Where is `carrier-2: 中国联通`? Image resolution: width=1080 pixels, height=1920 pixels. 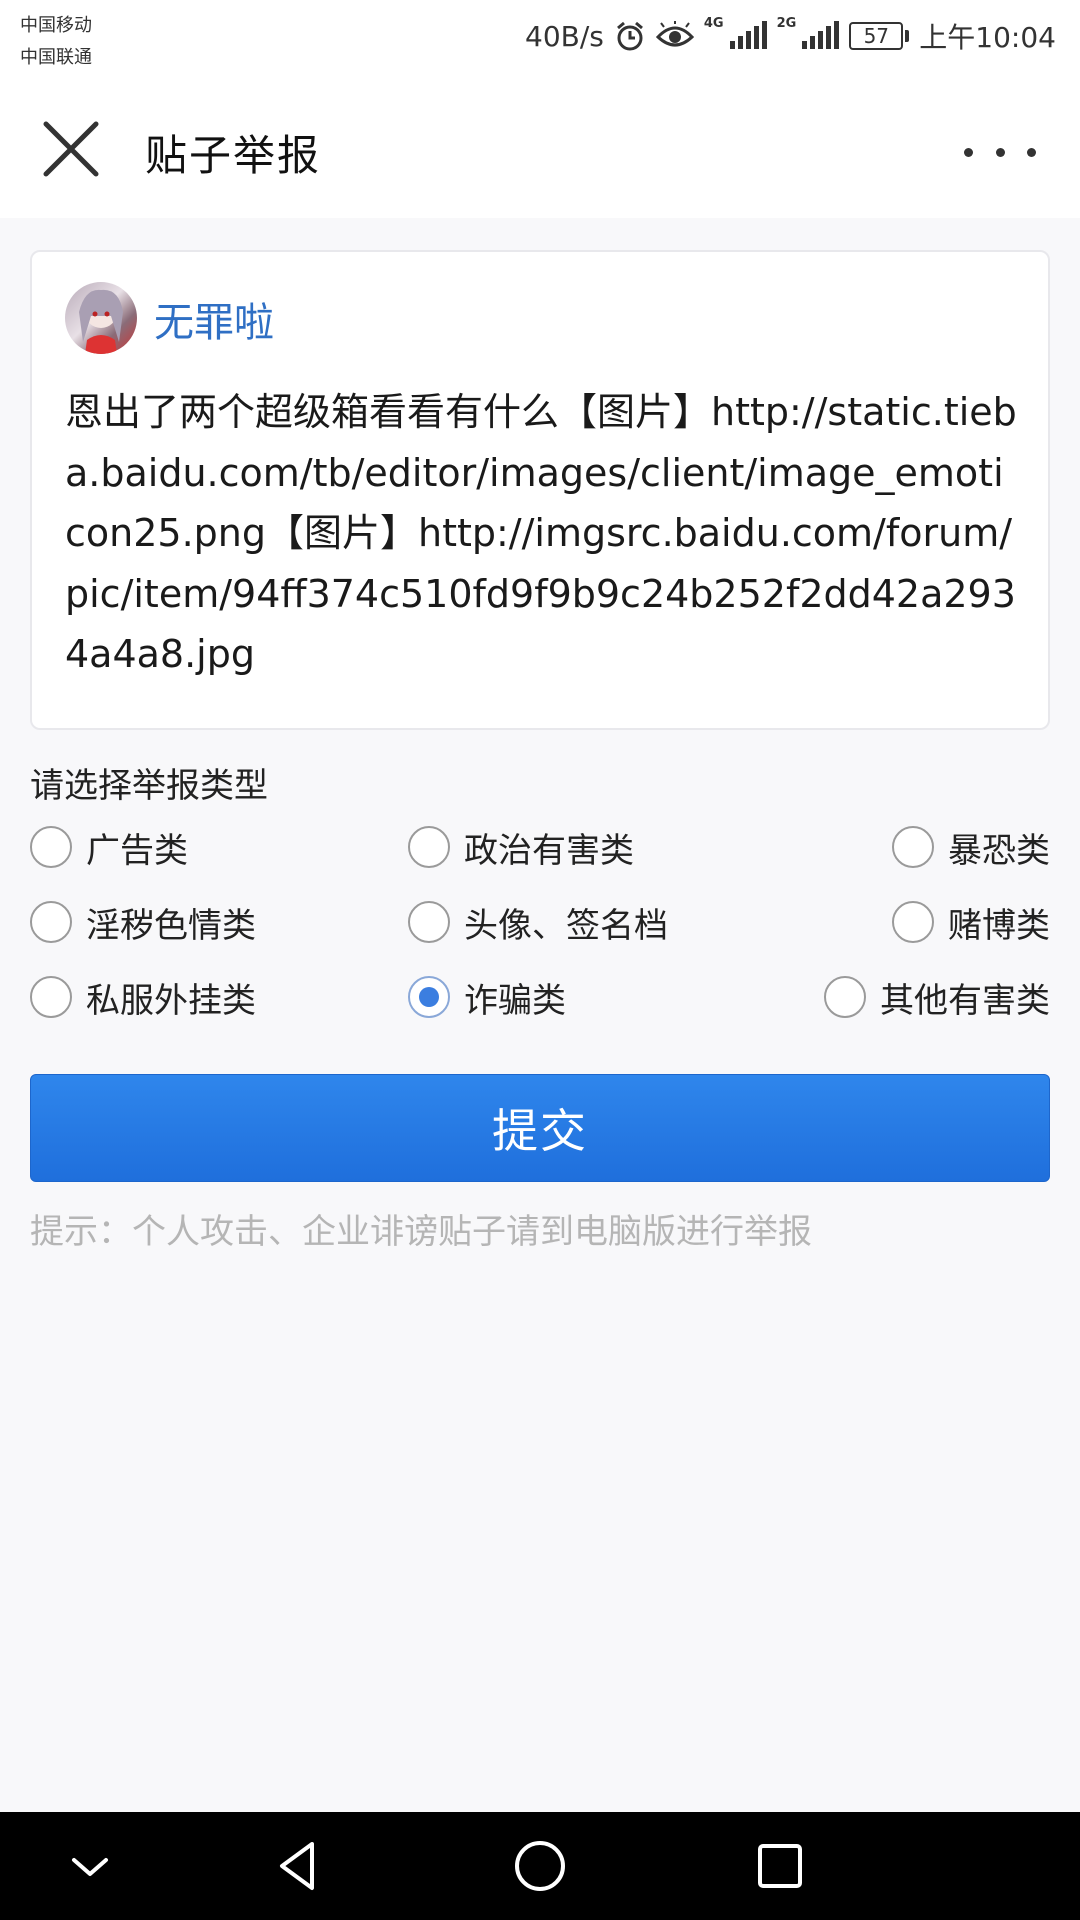
carrier-2: 中国联通 is located at coordinates (56, 57).